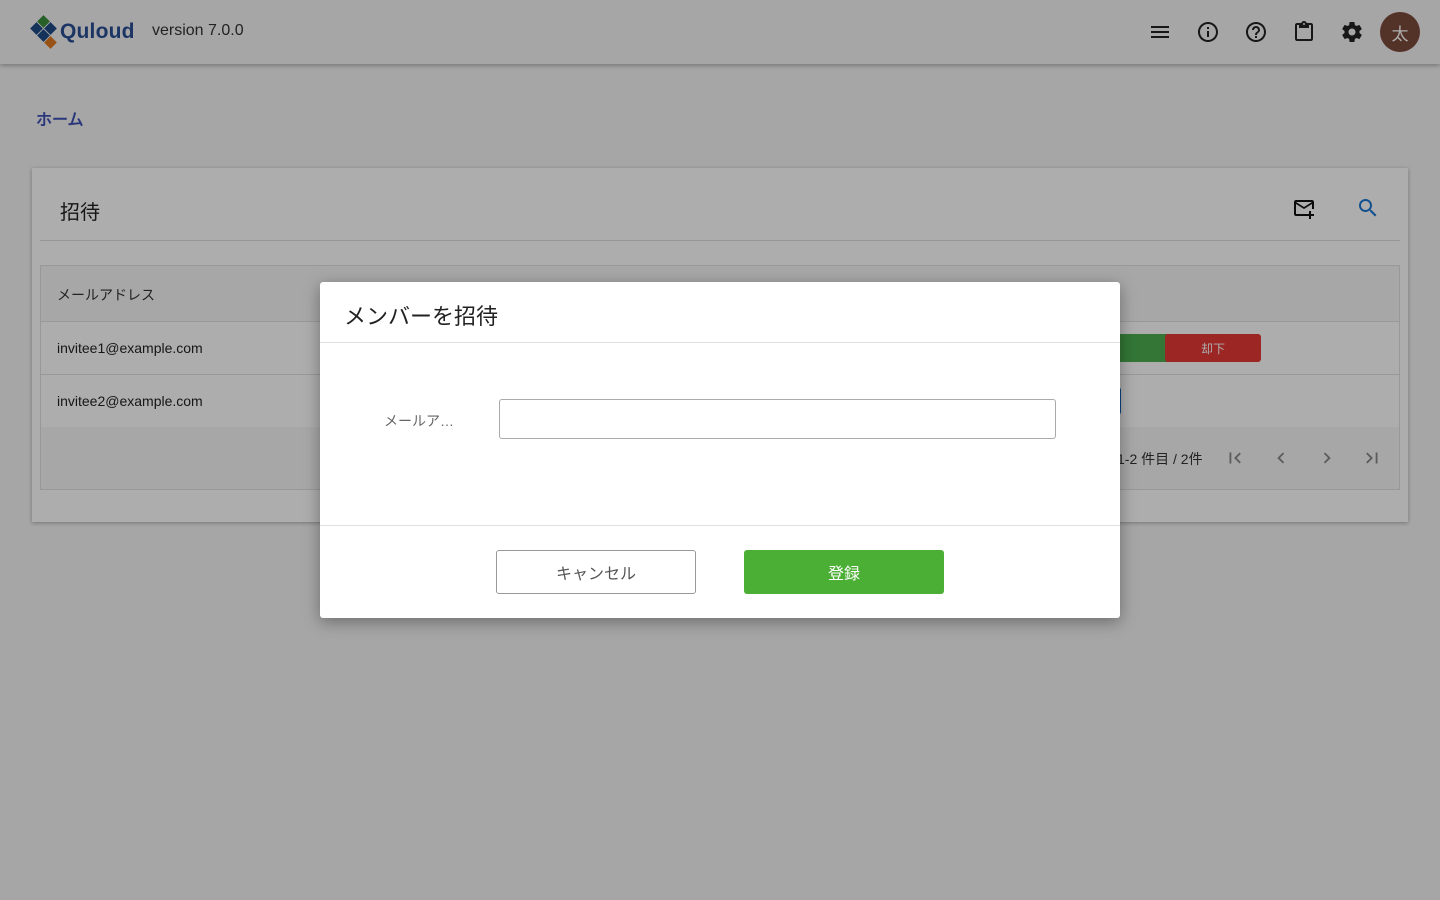 Image resolution: width=1440 pixels, height=900 pixels. Describe the element at coordinates (596, 572) in the screenshot. I see `cancel-button: キャンセル` at that location.